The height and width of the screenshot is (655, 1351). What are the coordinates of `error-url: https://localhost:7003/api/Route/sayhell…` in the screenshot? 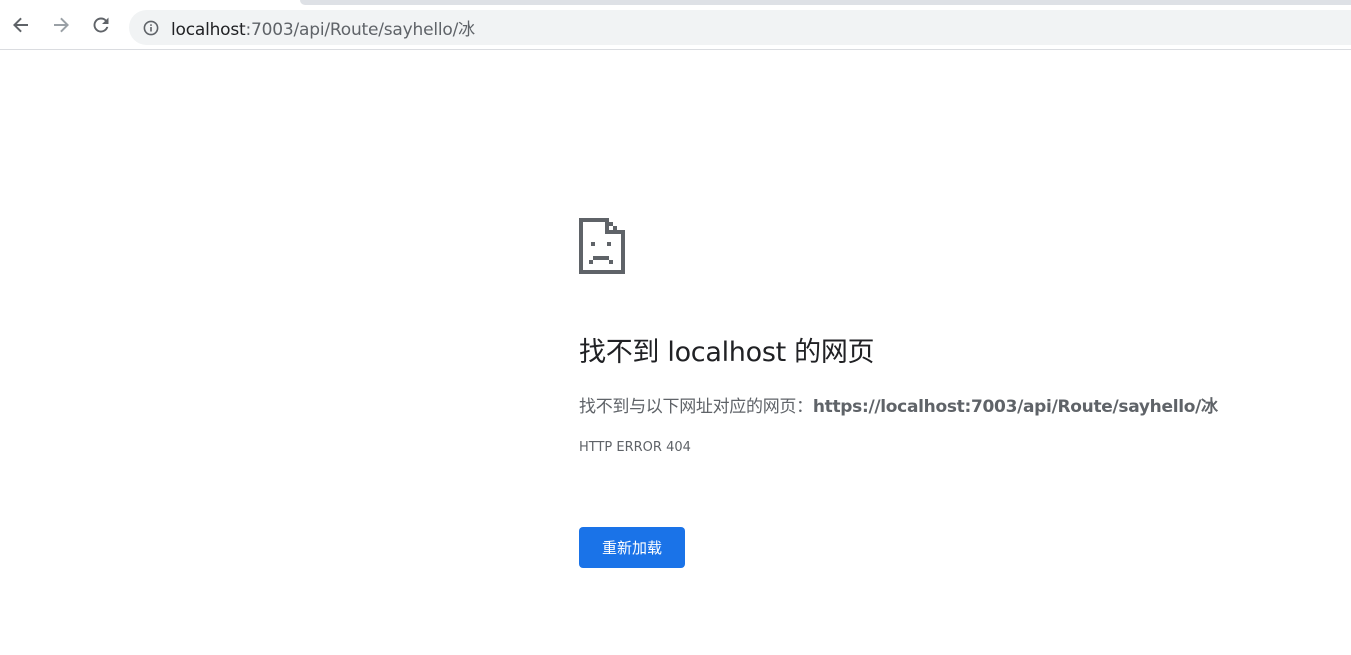 It's located at (1015, 407).